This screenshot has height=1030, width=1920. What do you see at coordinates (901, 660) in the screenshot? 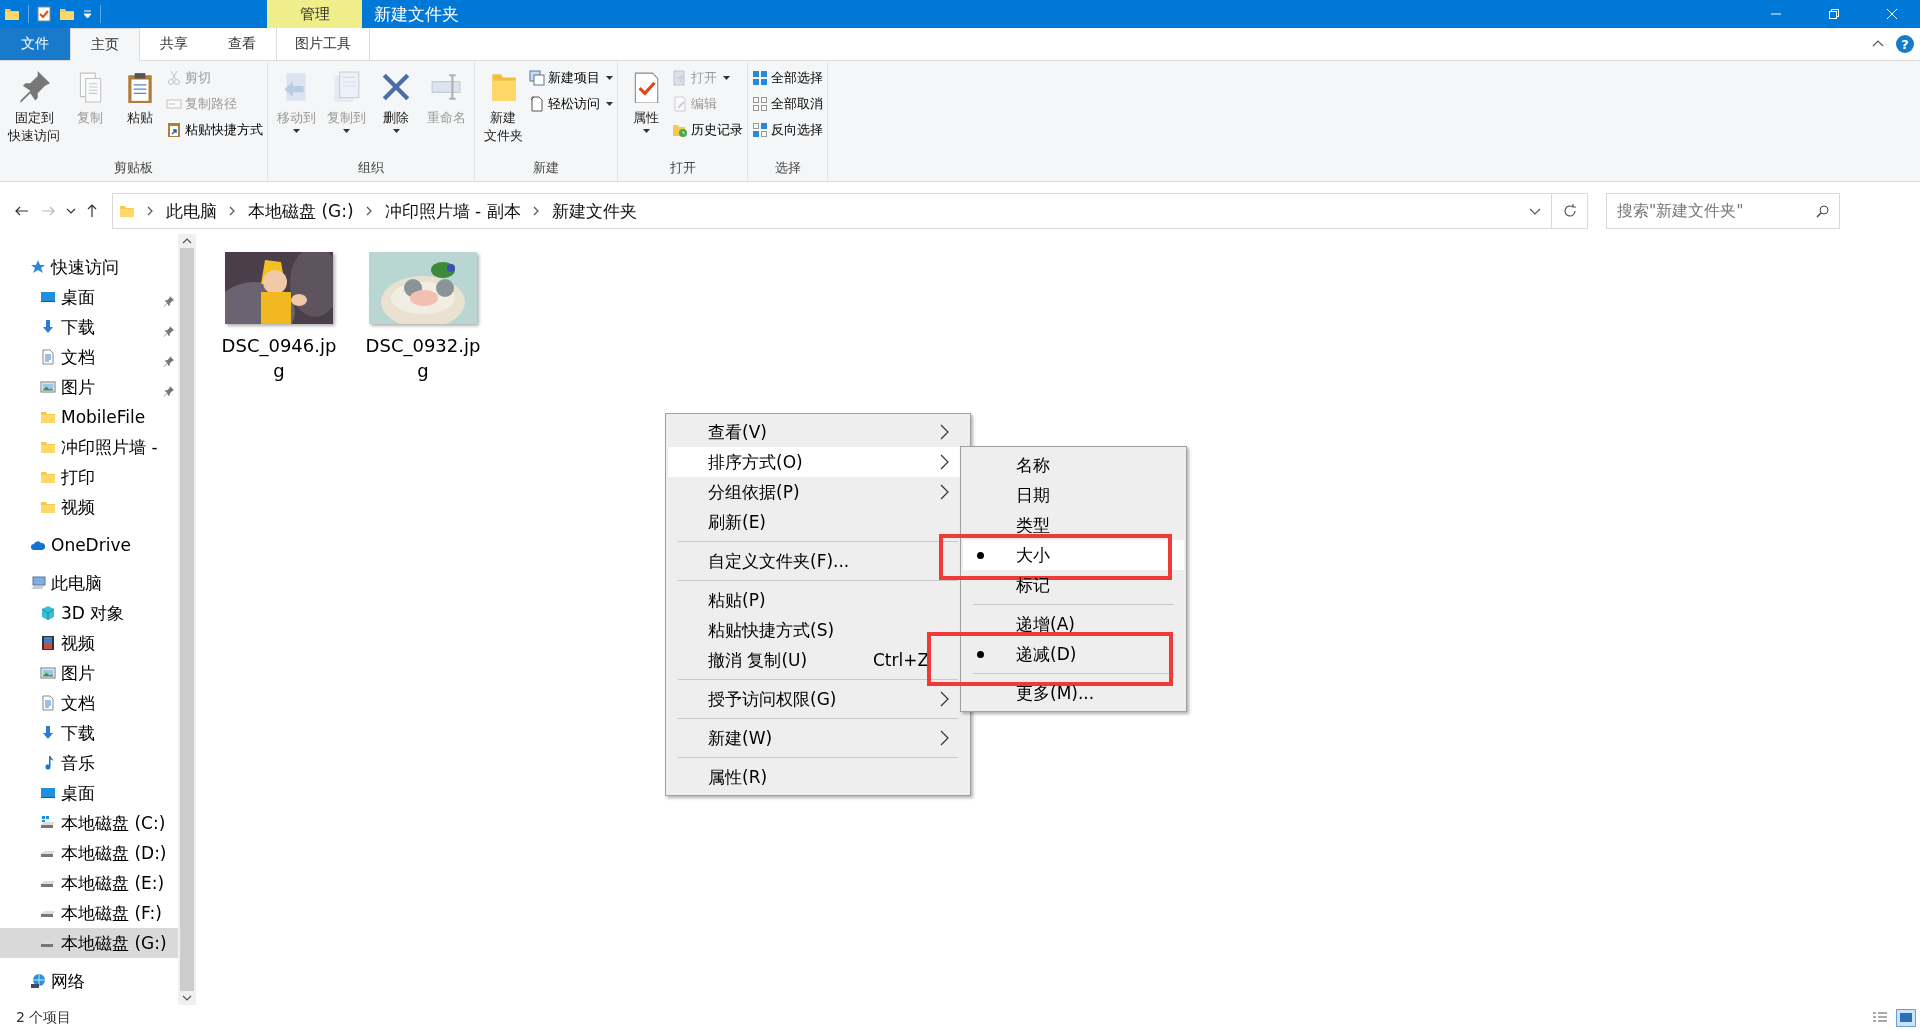
I see `shortcut-text: Ctrl+Z` at bounding box center [901, 660].